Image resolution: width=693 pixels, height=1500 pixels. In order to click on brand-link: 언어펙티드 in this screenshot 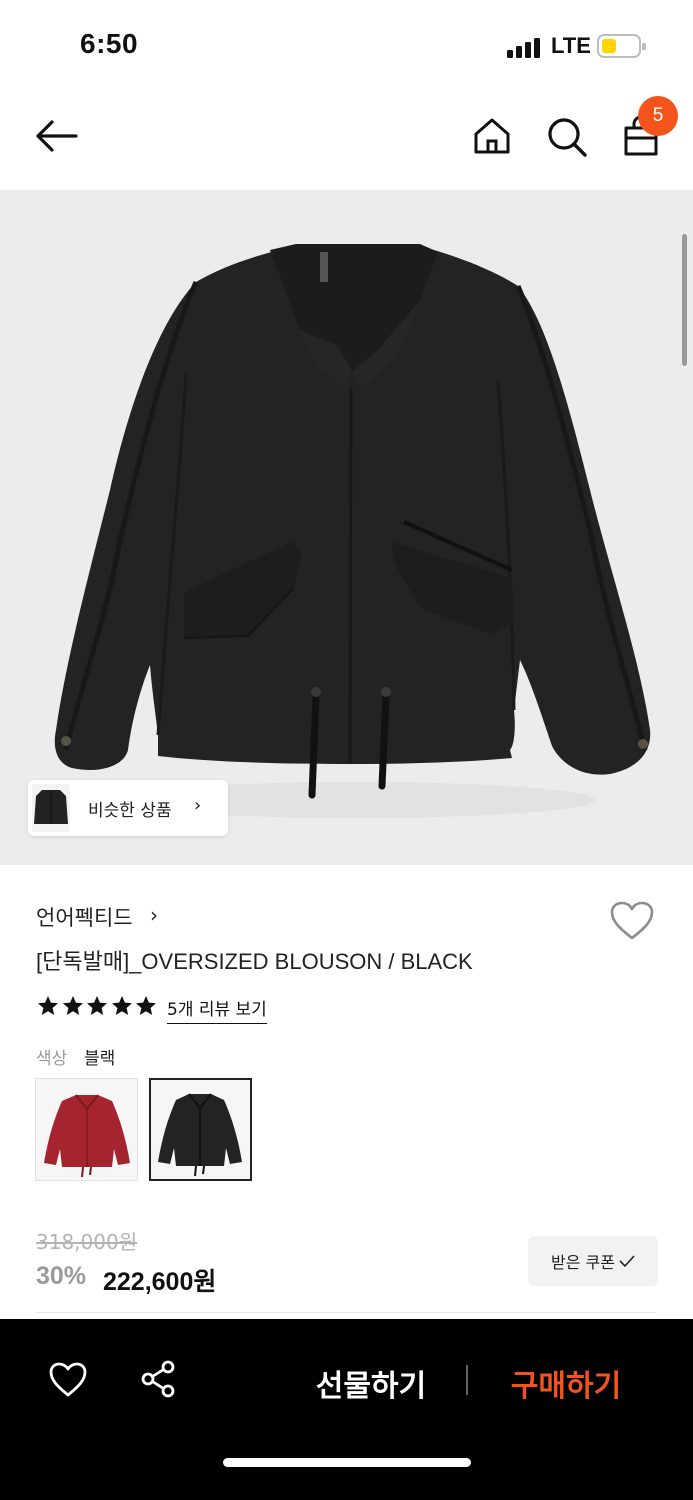, I will do `click(84, 917)`.